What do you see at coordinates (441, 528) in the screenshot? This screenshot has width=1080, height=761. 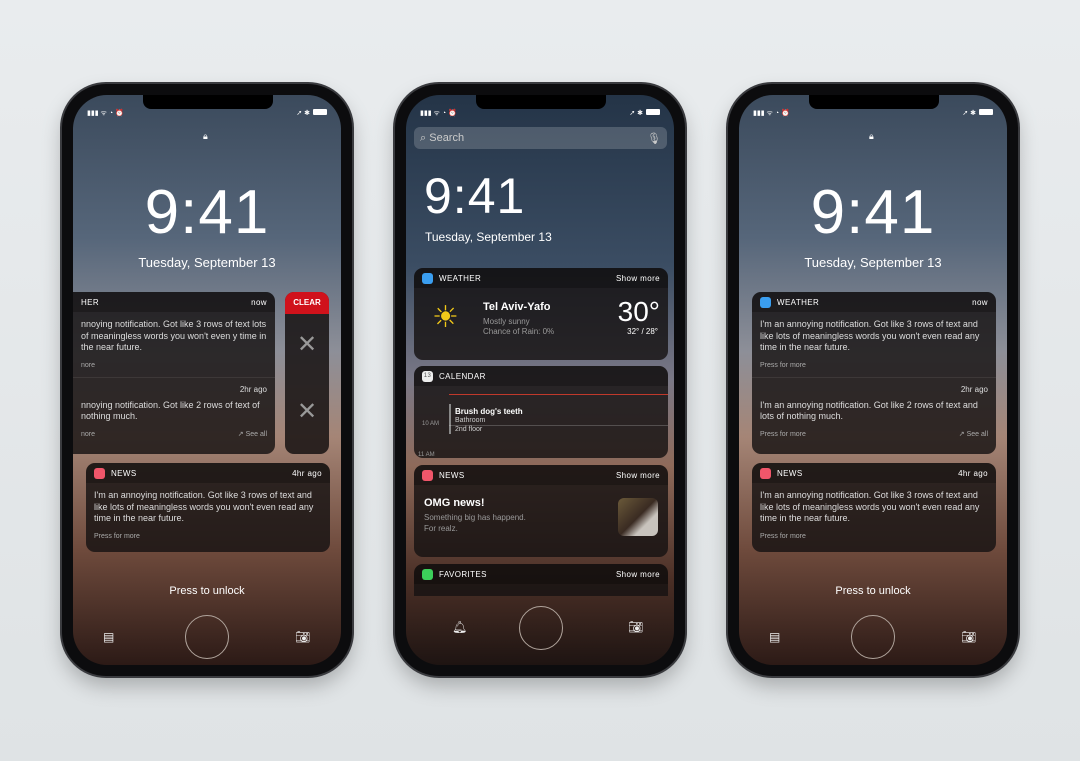 I see `news-summary: For realz.` at bounding box center [441, 528].